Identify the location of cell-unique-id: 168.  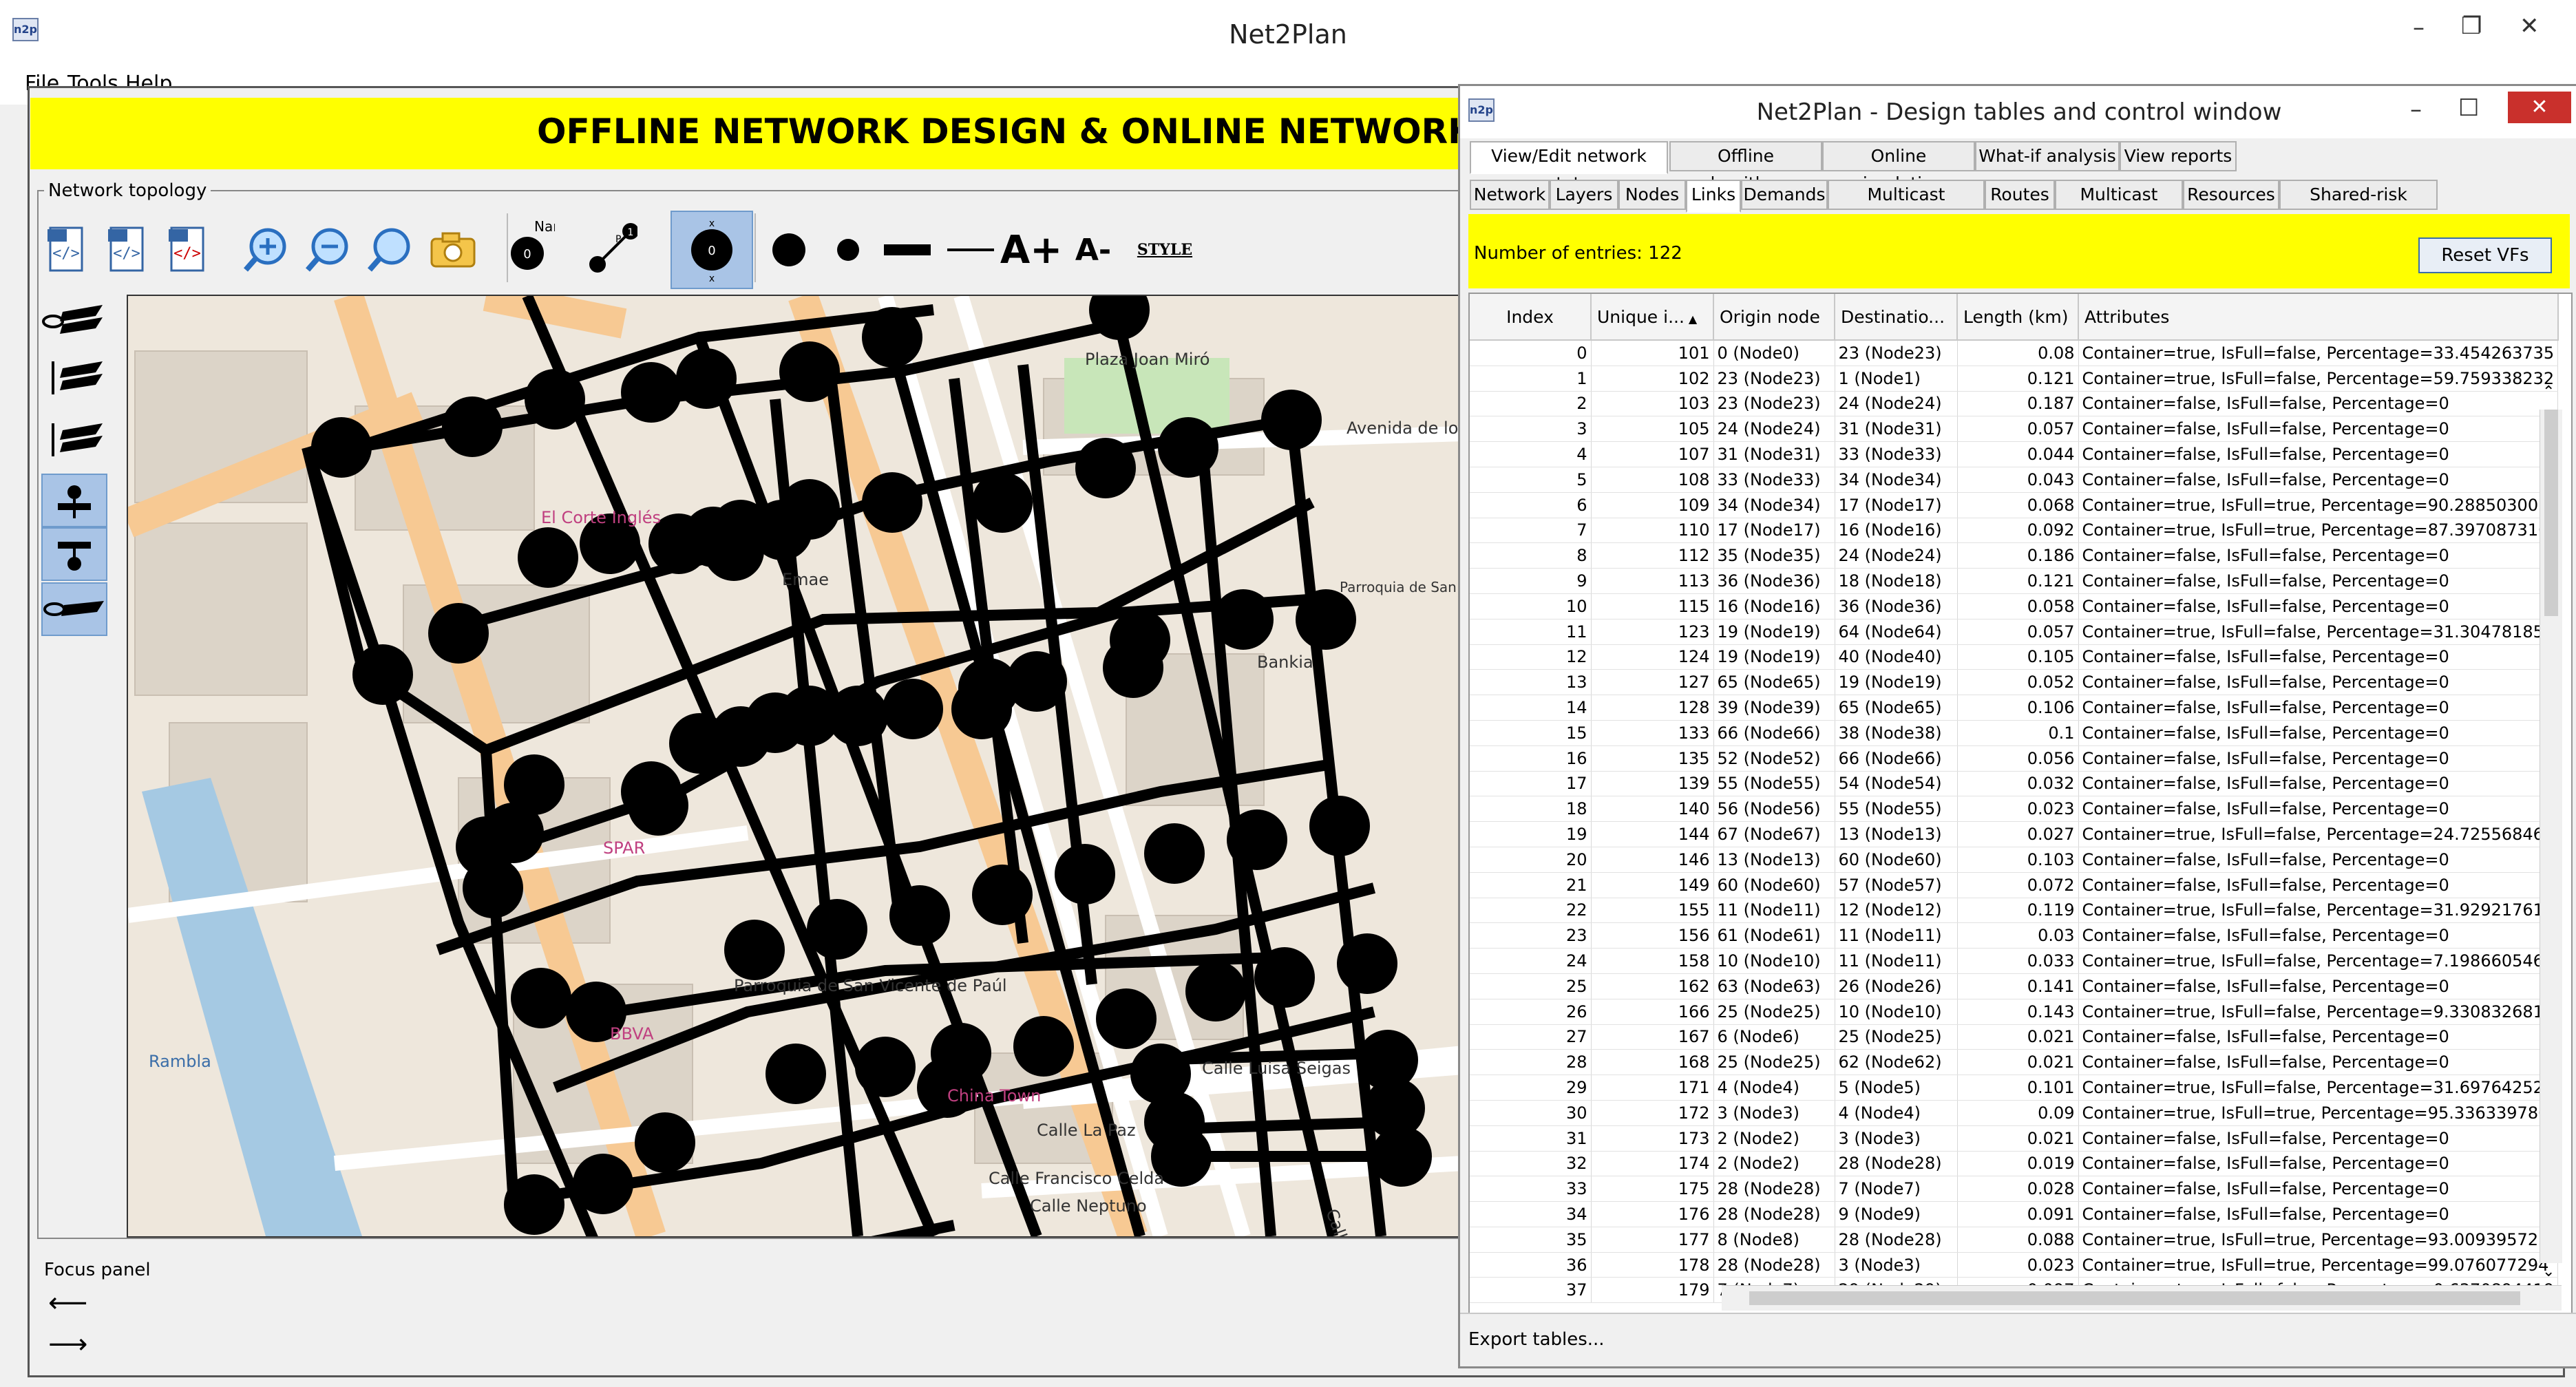
(1653, 1062).